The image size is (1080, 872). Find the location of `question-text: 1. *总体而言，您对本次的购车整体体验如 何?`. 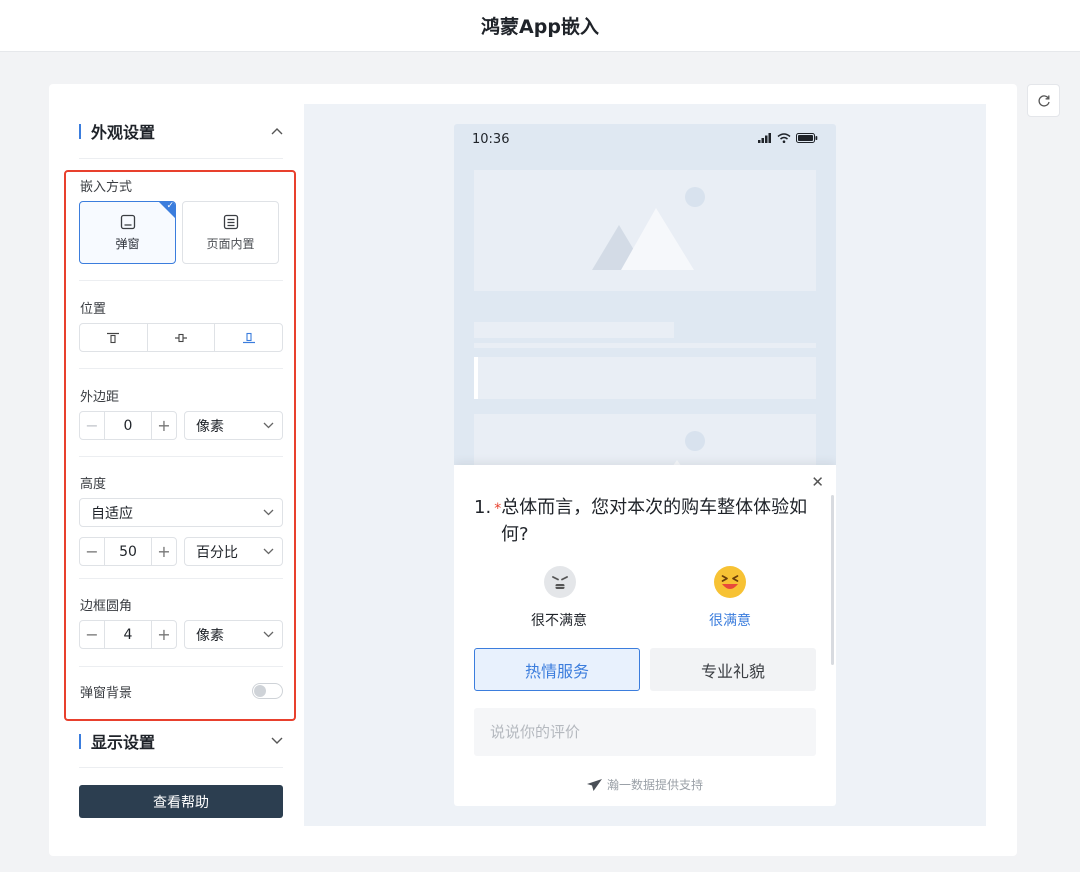

question-text: 1. *总体而言，您对本次的购车整体体验如 何? is located at coordinates (646, 521).